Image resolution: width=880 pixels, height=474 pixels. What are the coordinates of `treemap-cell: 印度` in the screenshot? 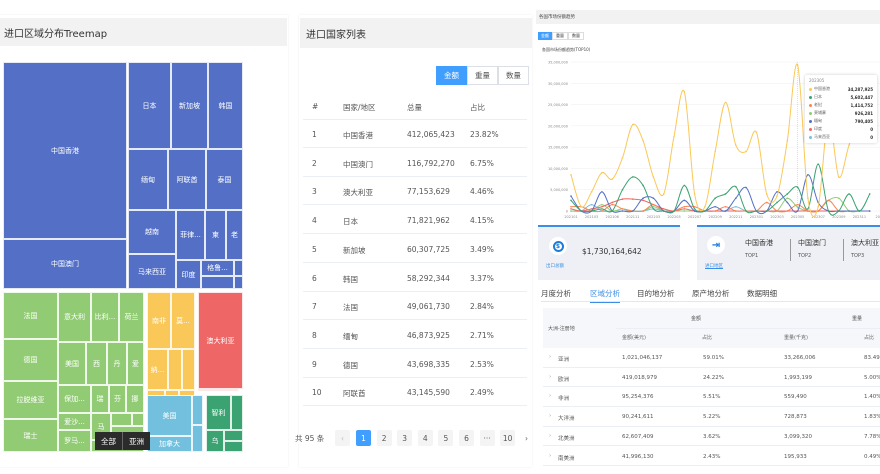 It's located at (188, 274).